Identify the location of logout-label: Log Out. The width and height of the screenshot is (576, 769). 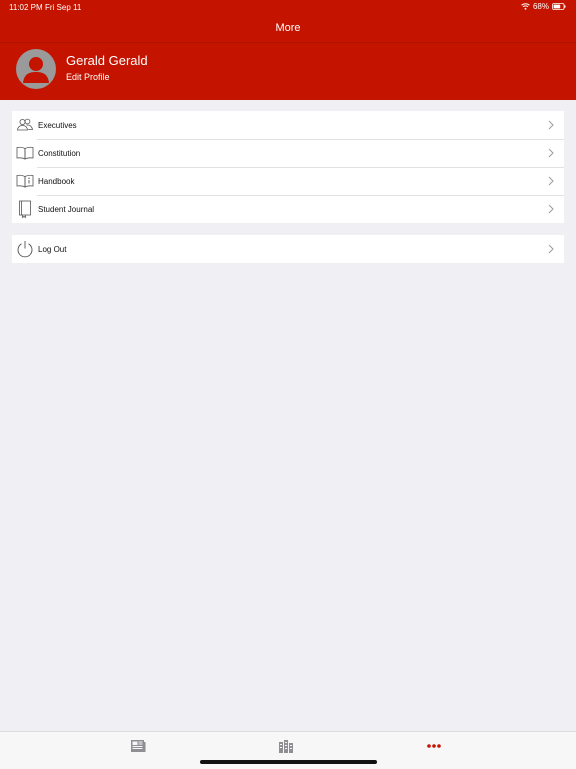
(52, 249).